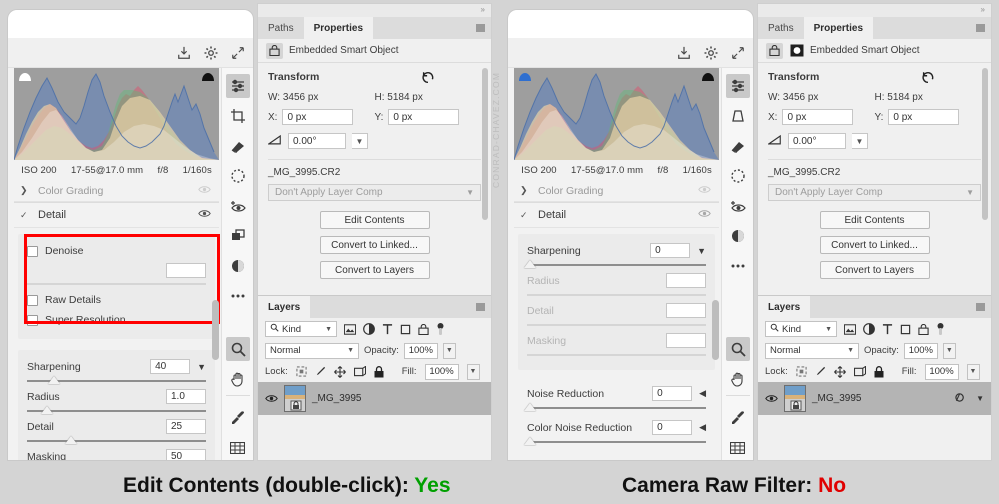  What do you see at coordinates (238, 236) in the screenshot?
I see `stamp-icon` at bounding box center [238, 236].